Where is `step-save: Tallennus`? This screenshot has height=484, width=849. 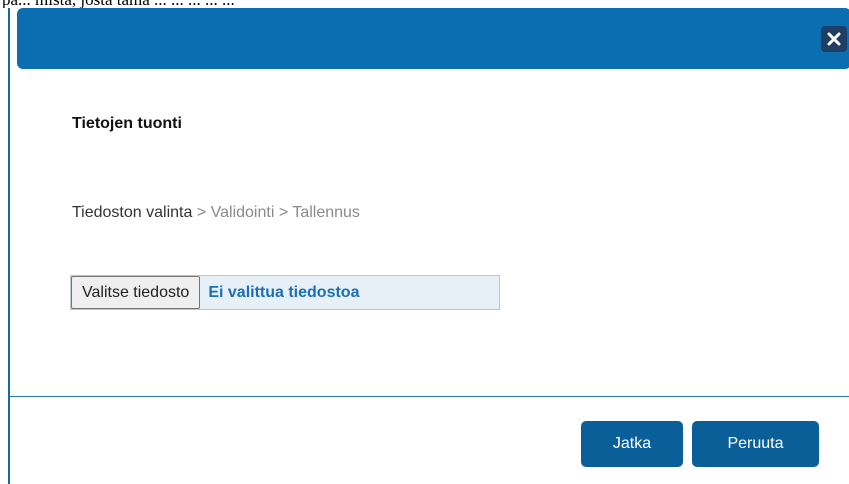
step-save: Tallennus is located at coordinates (326, 212).